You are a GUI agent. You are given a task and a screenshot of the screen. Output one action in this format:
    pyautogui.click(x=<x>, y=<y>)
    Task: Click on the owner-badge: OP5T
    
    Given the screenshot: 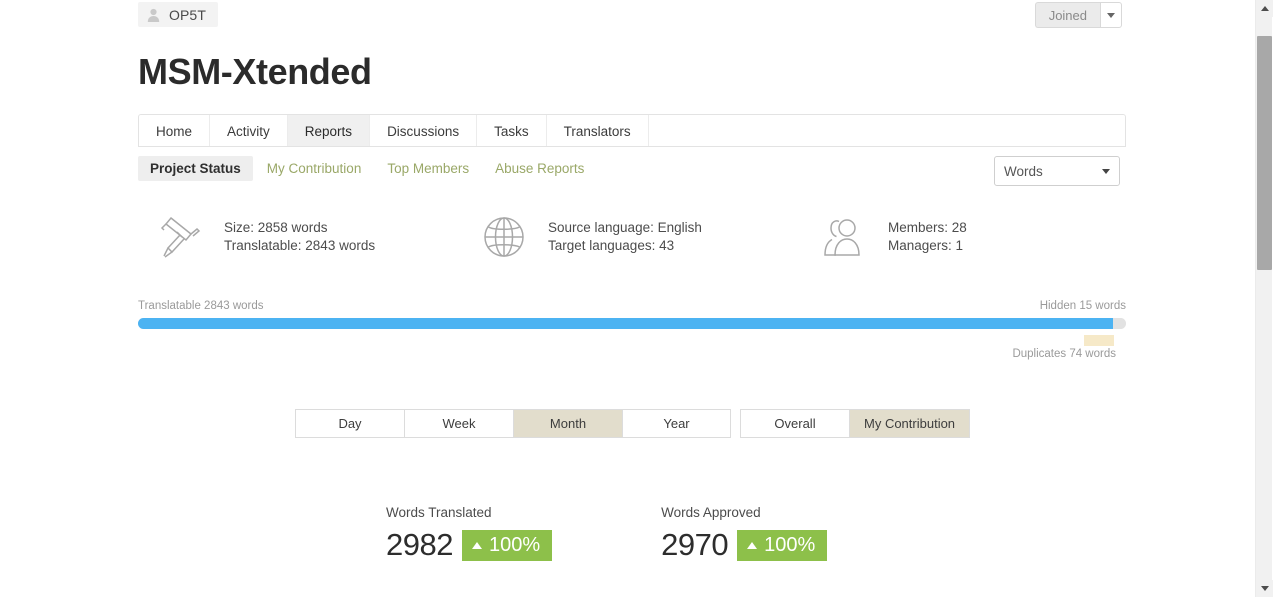 What is the action you would take?
    pyautogui.click(x=178, y=14)
    